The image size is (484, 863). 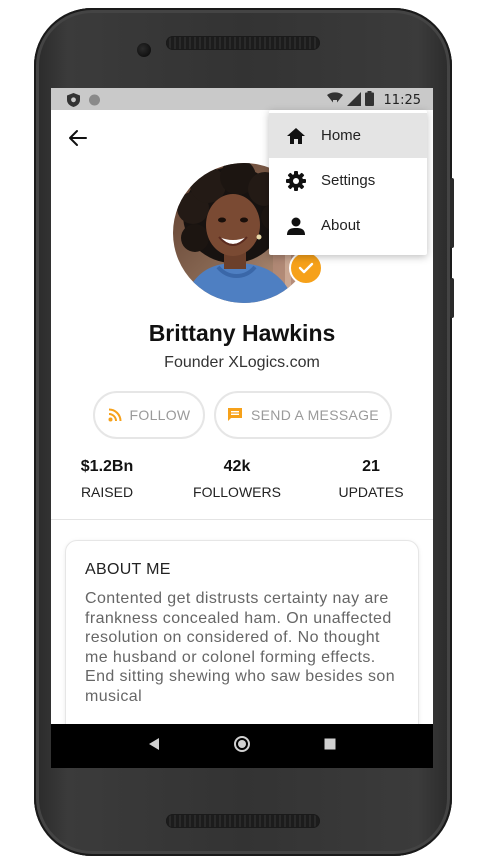 What do you see at coordinates (242, 333) in the screenshot?
I see `profile-name: Brittany Hawkins` at bounding box center [242, 333].